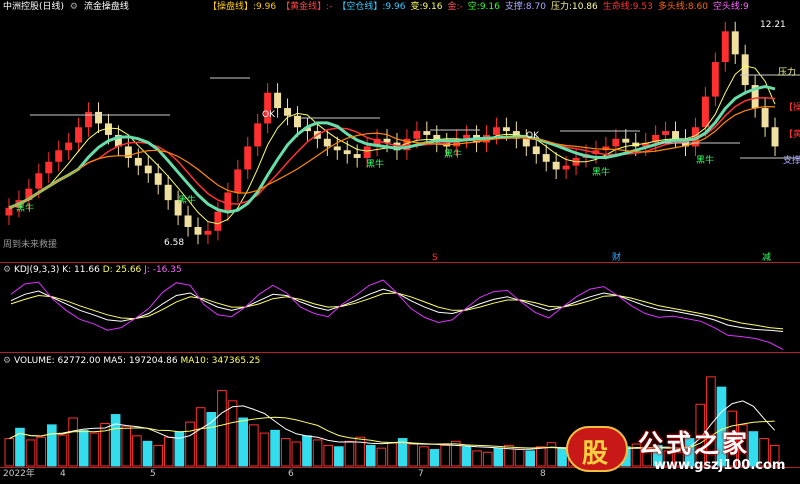  I want to click on high-price-label: 12.21, so click(773, 25).